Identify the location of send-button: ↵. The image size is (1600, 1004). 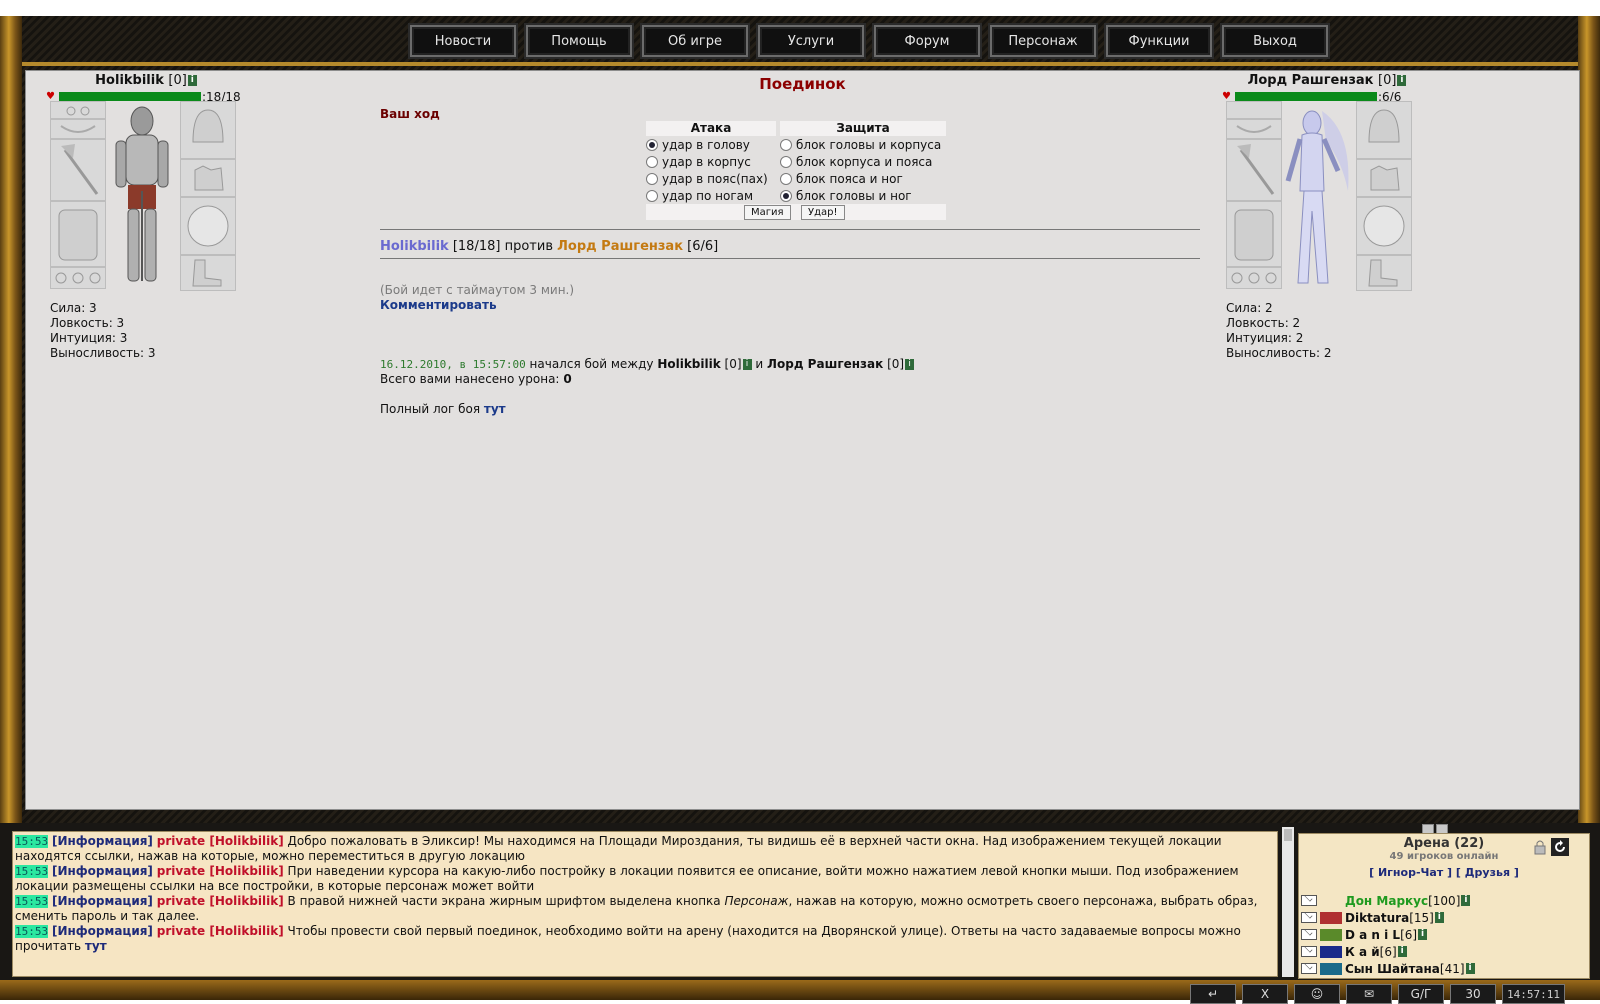
(1213, 994).